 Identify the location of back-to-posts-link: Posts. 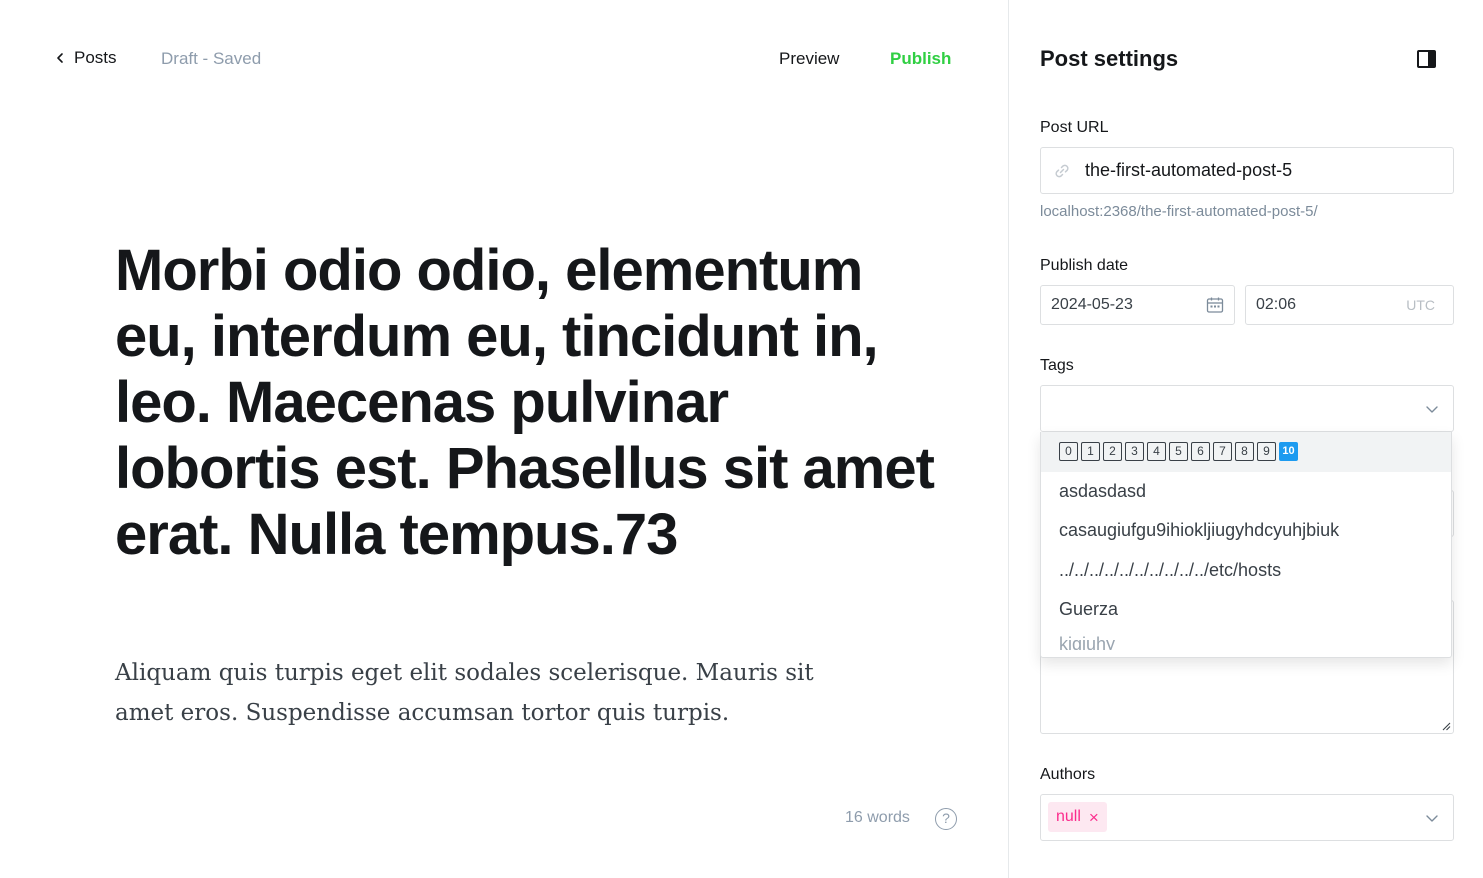
(85, 58).